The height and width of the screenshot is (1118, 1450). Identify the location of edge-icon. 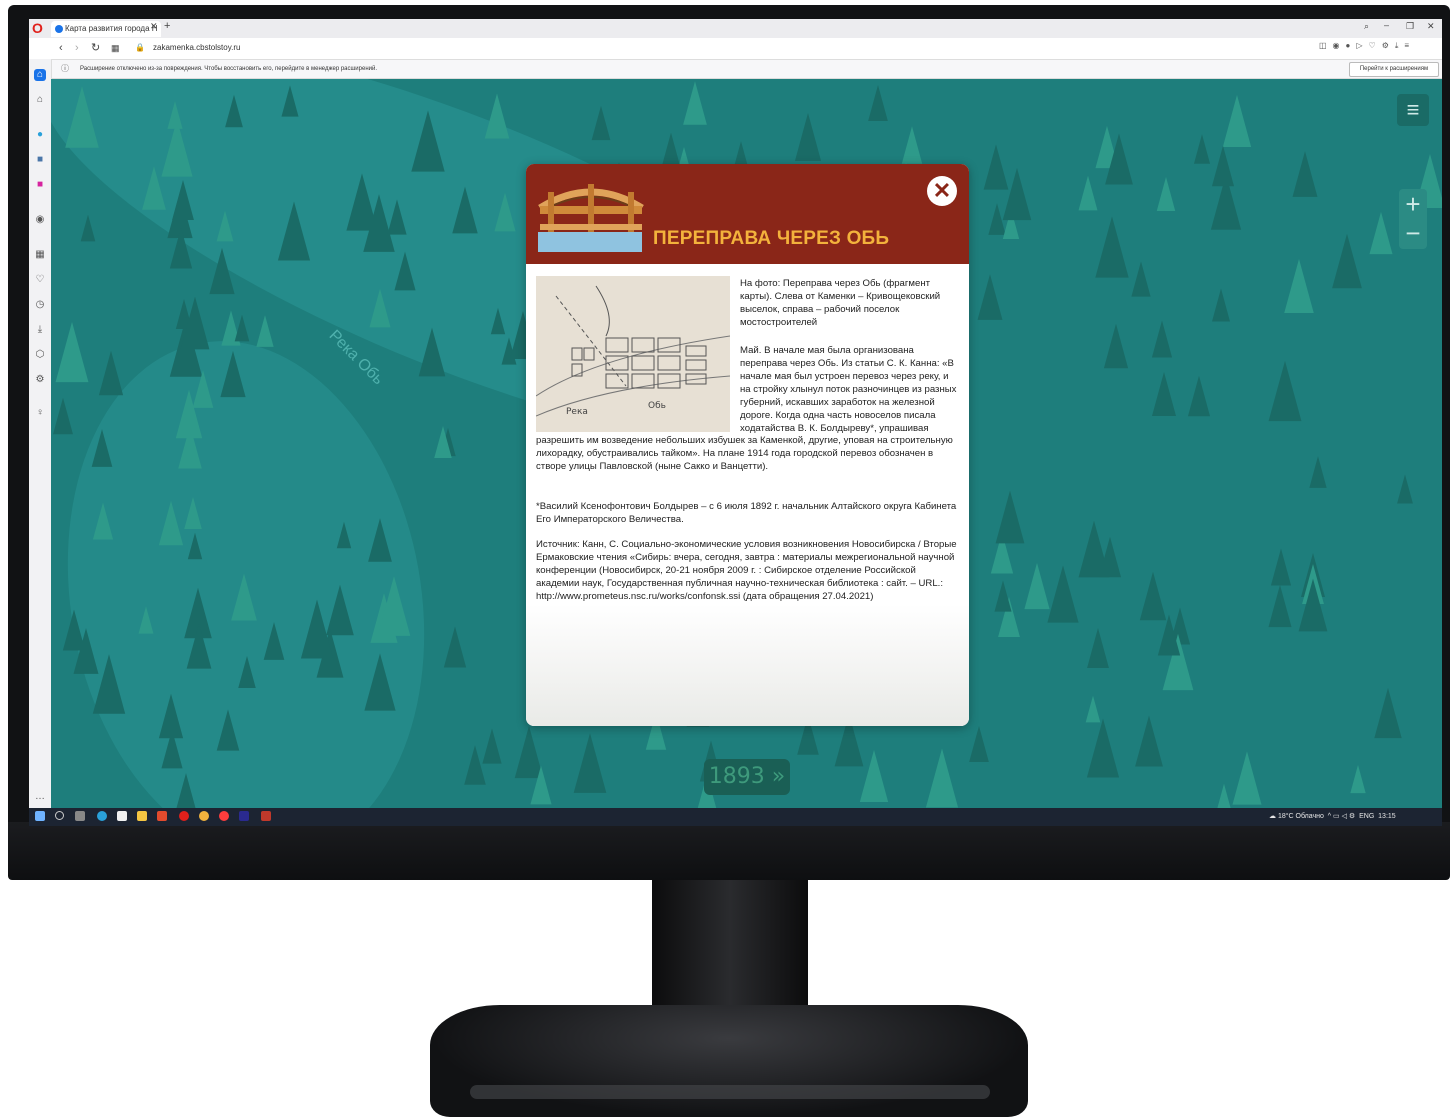
(102, 816).